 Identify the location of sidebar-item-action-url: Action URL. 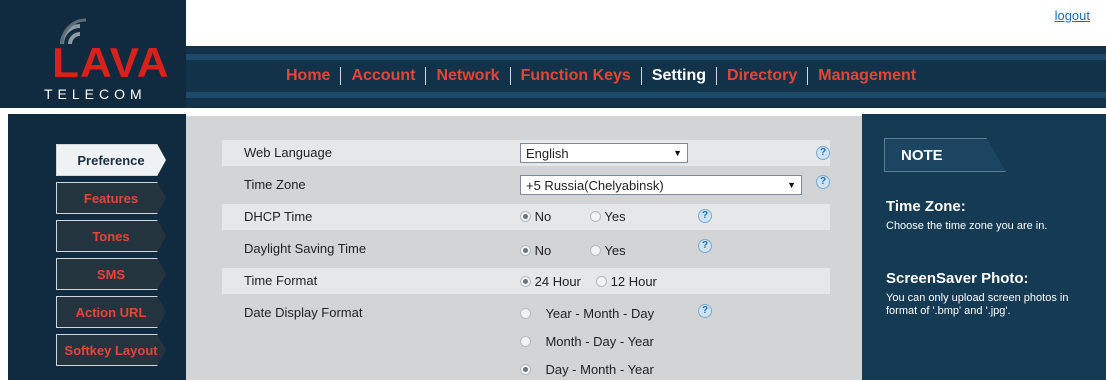
(111, 312).